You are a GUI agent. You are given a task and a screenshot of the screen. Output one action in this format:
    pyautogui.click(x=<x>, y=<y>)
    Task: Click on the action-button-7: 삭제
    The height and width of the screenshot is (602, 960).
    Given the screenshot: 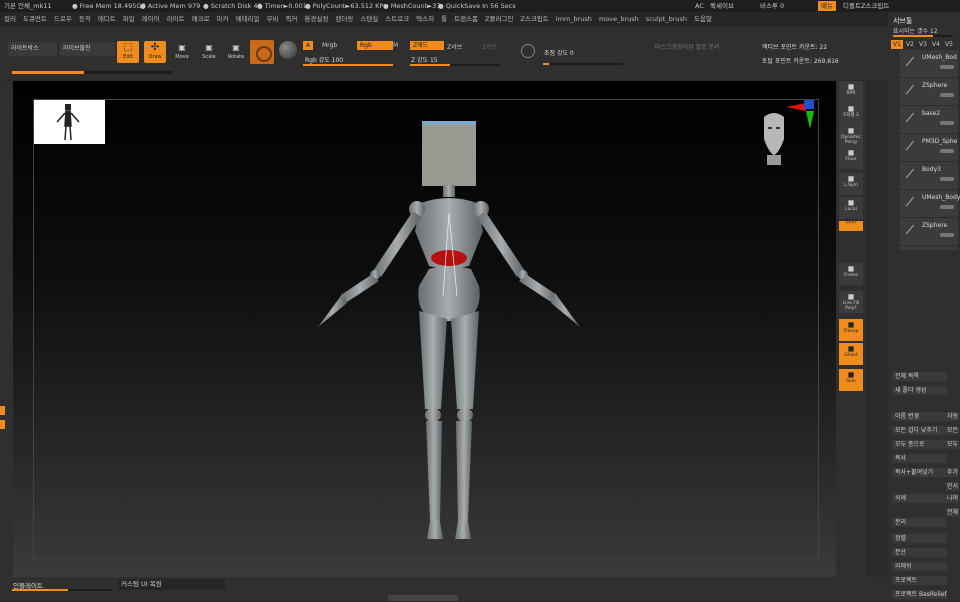 What is the action you would take?
    pyautogui.click(x=919, y=498)
    